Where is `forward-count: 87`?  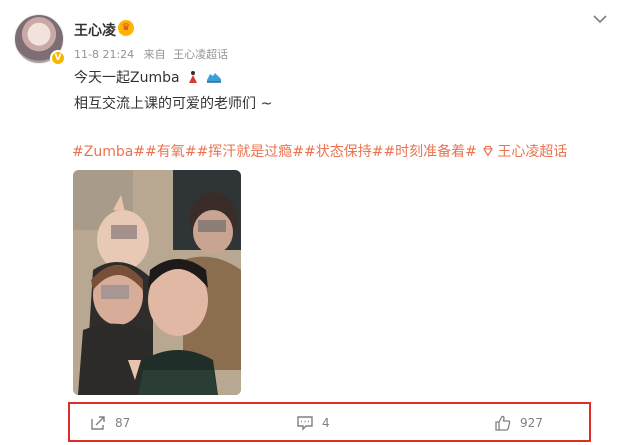 forward-count: 87 is located at coordinates (123, 423).